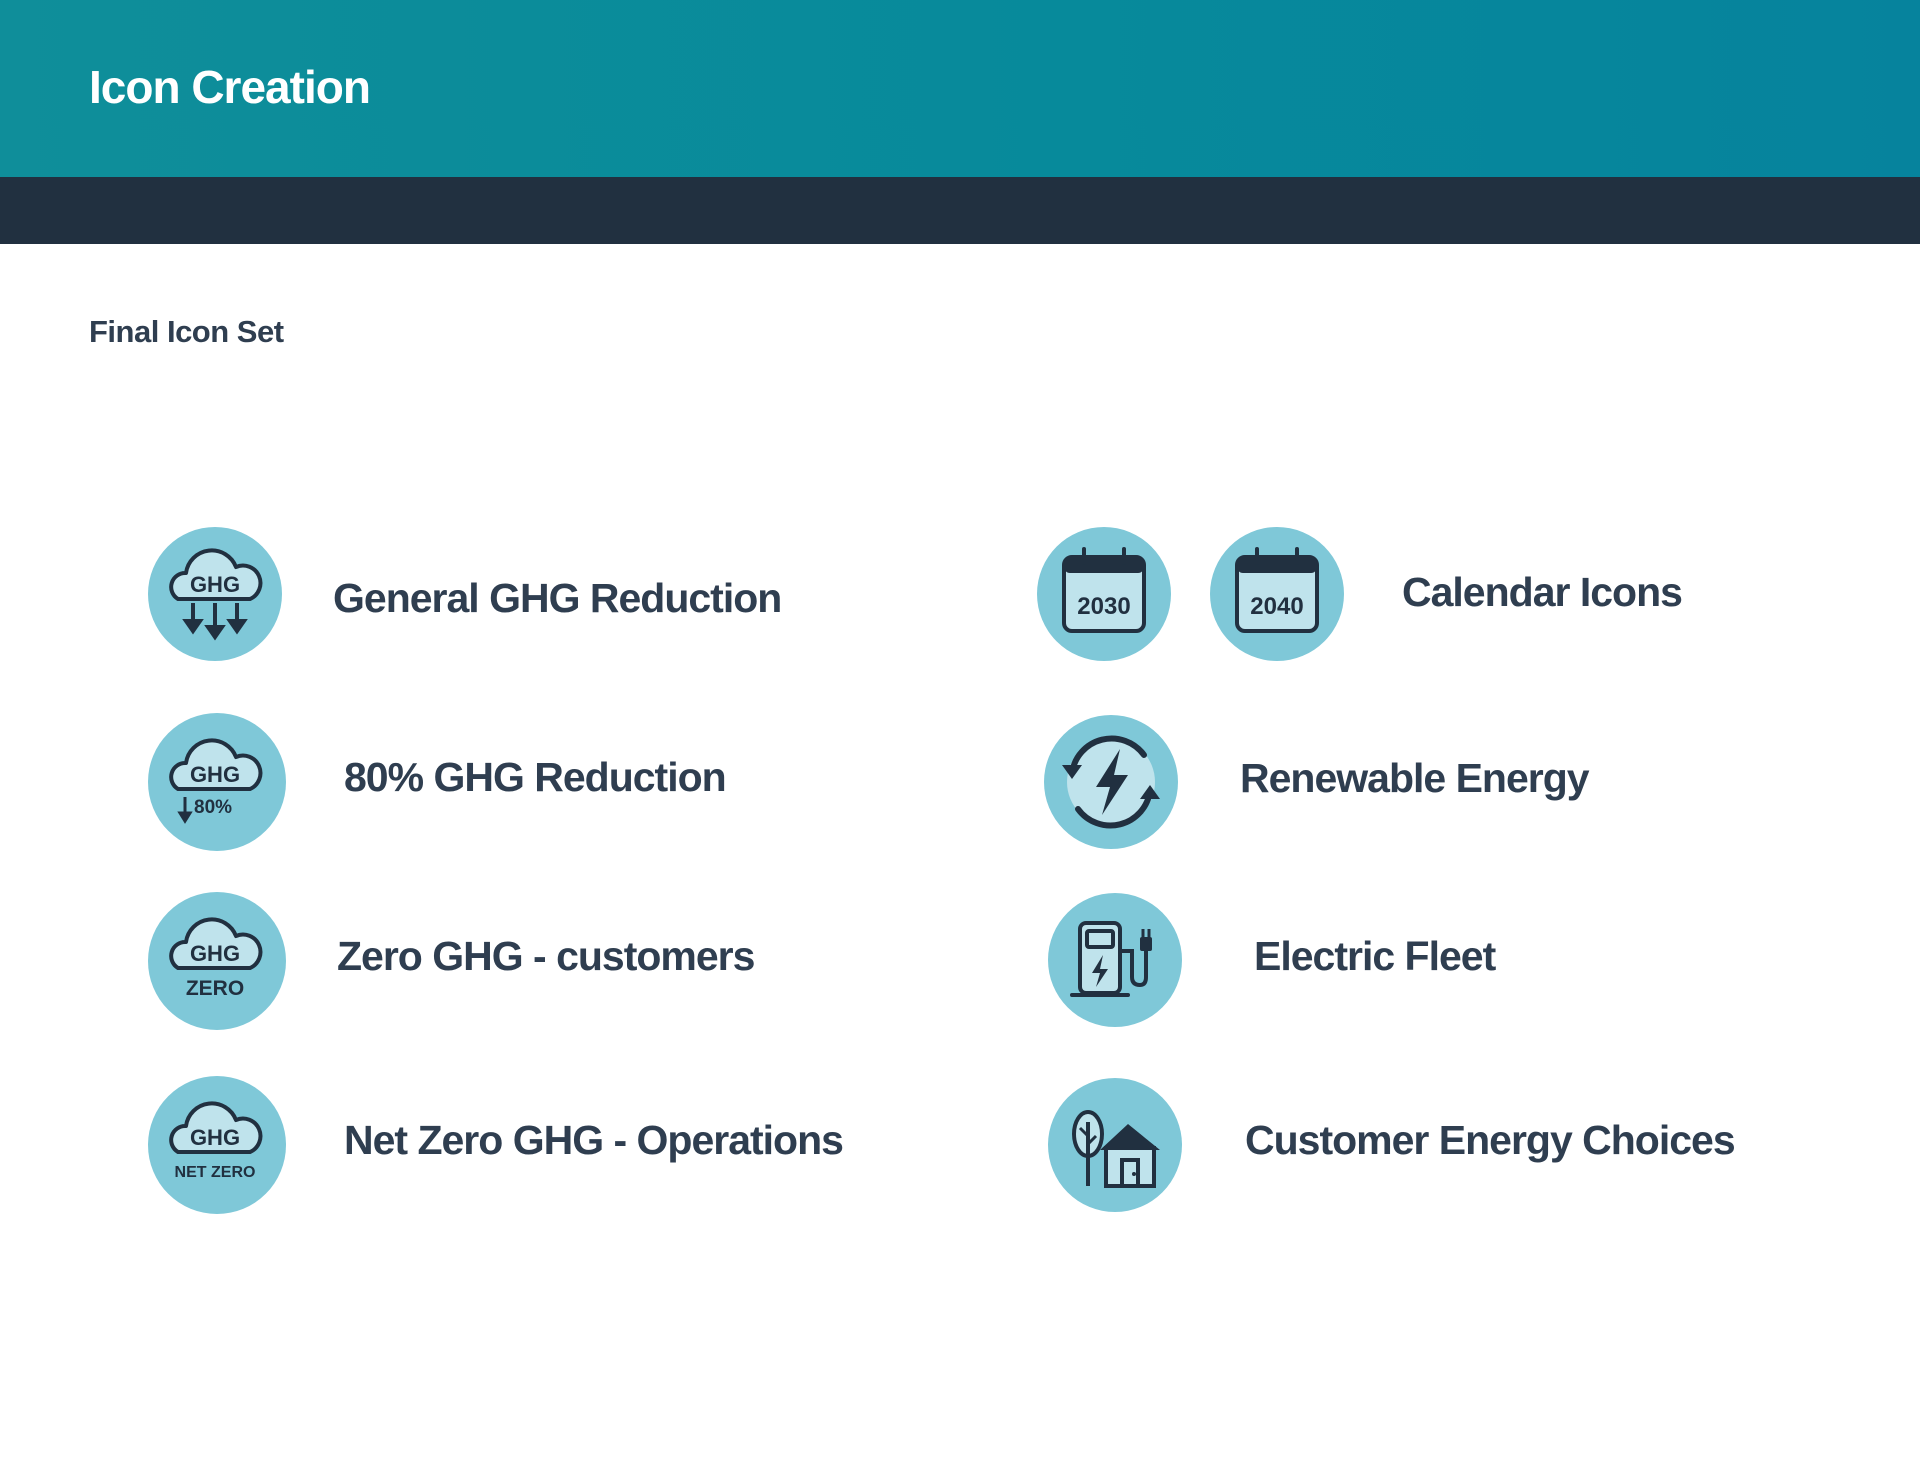  I want to click on year-text: 2030, so click(1103, 606).